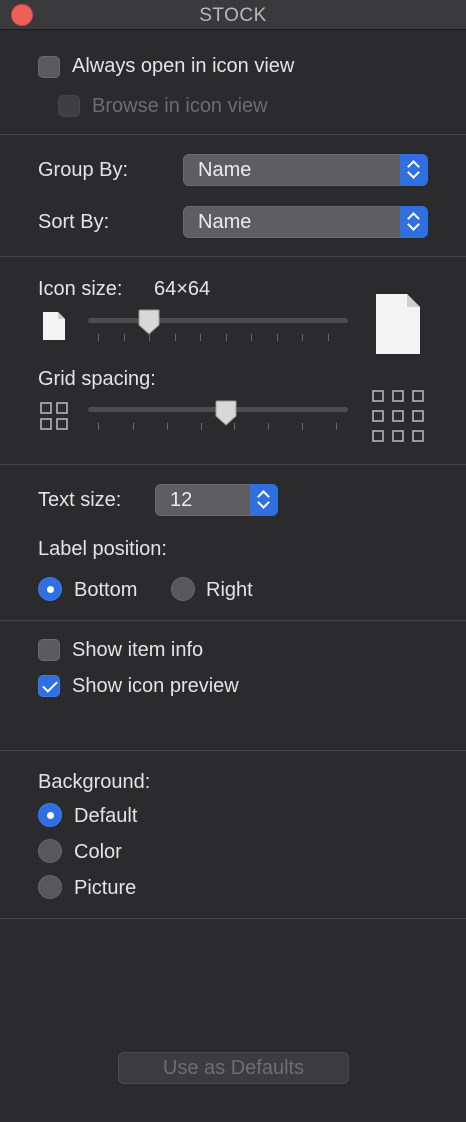 The image size is (466, 1122). What do you see at coordinates (50, 887) in the screenshot?
I see `radio-picture` at bounding box center [50, 887].